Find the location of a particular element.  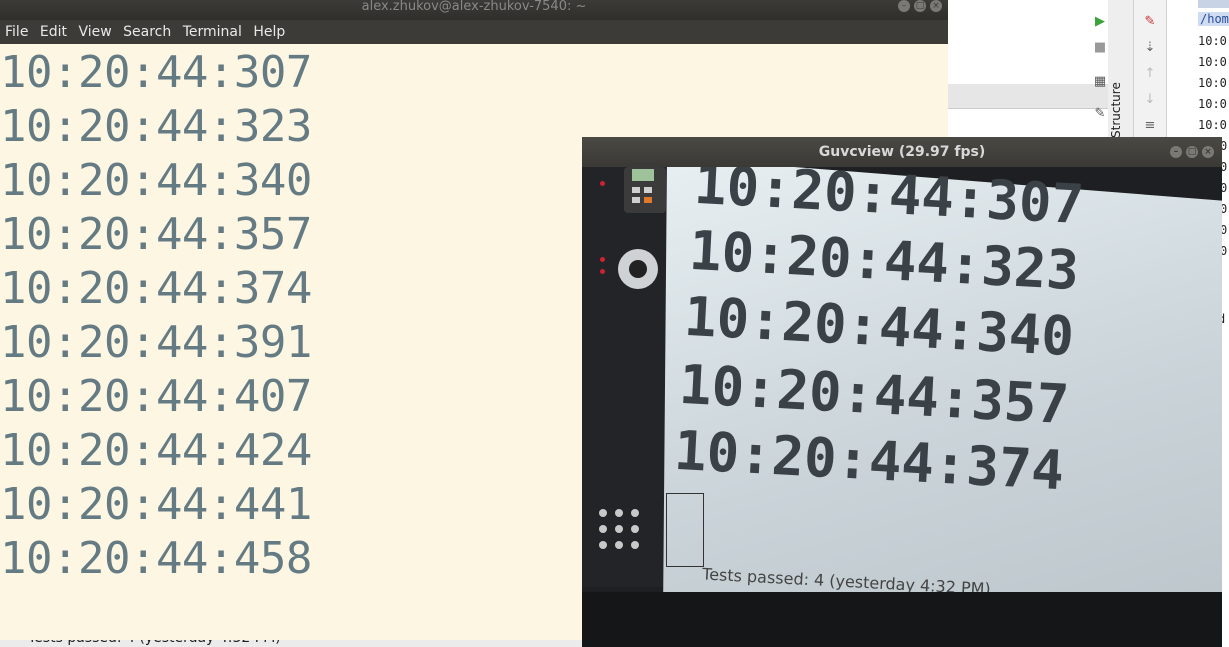

editor-area is located at coordinates (1028, 42).